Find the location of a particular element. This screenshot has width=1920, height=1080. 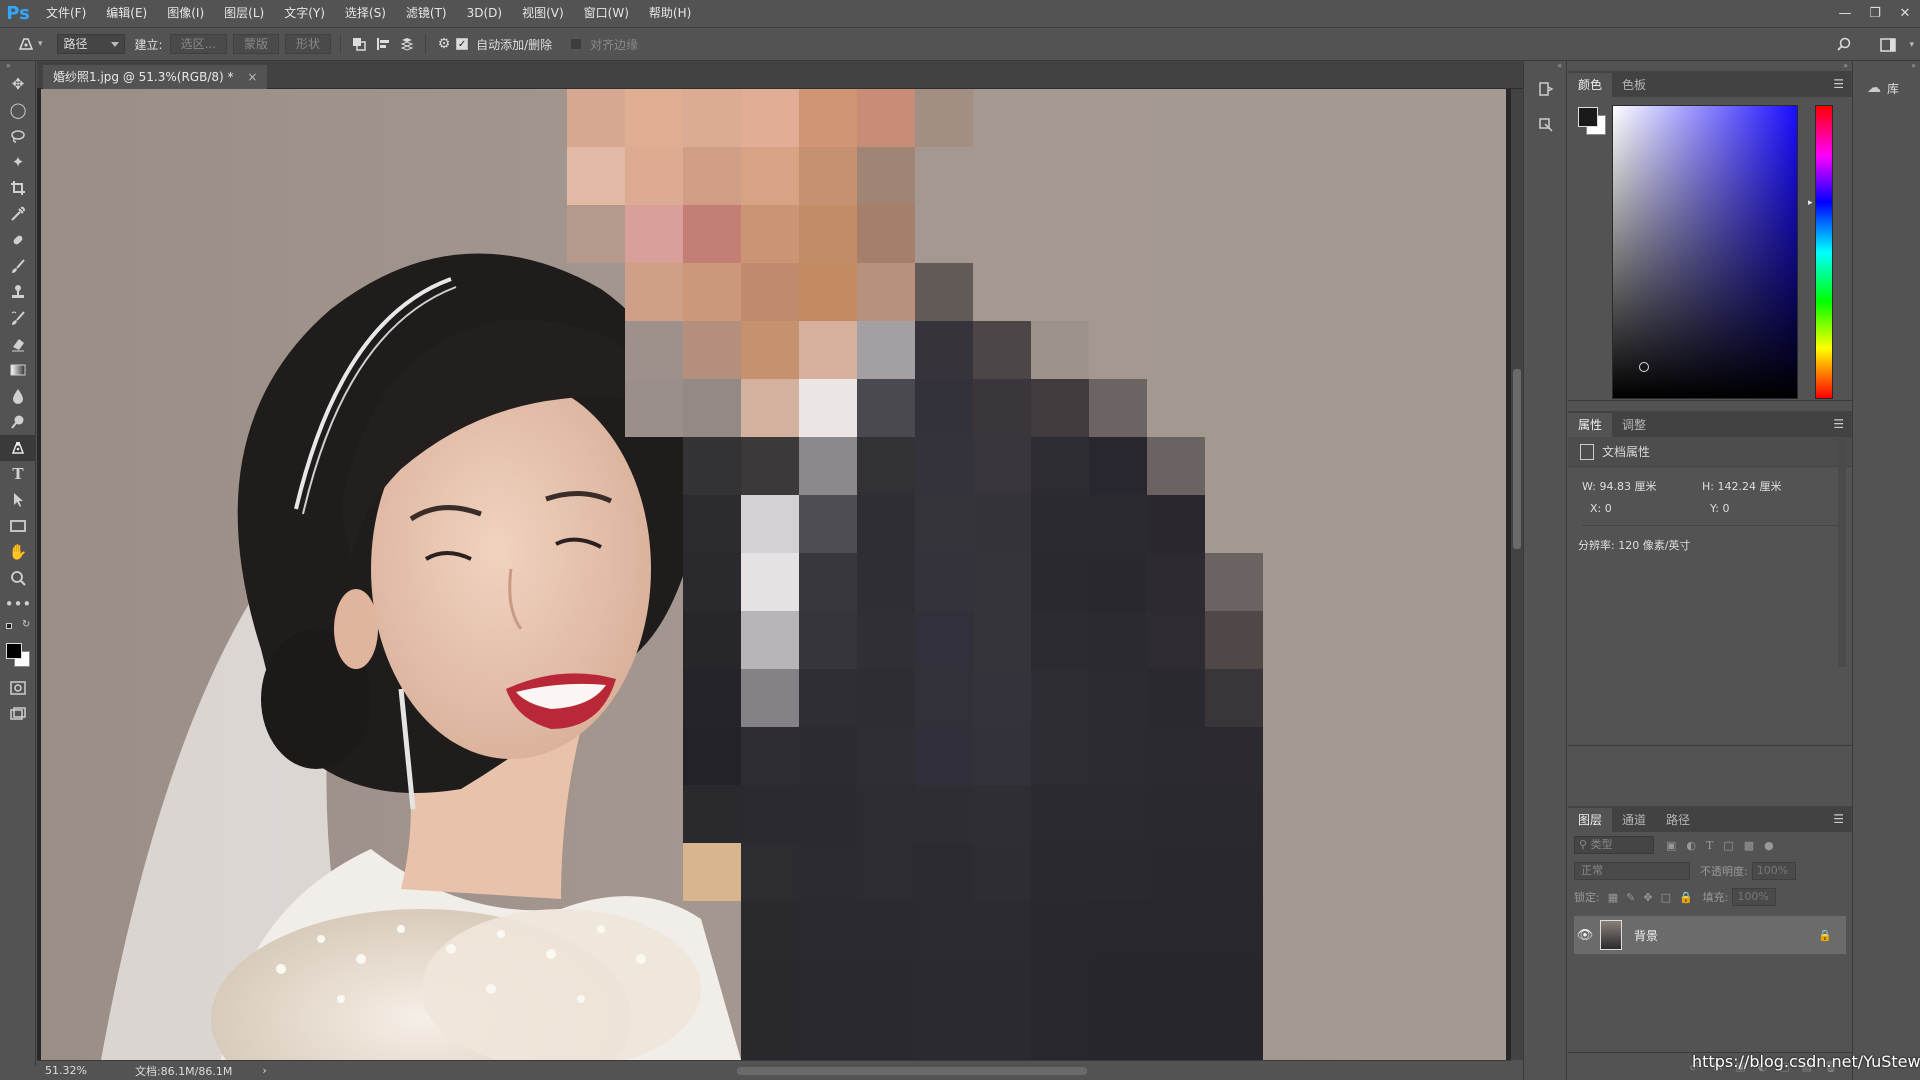

tab-properties: 属性 is located at coordinates (1590, 425).